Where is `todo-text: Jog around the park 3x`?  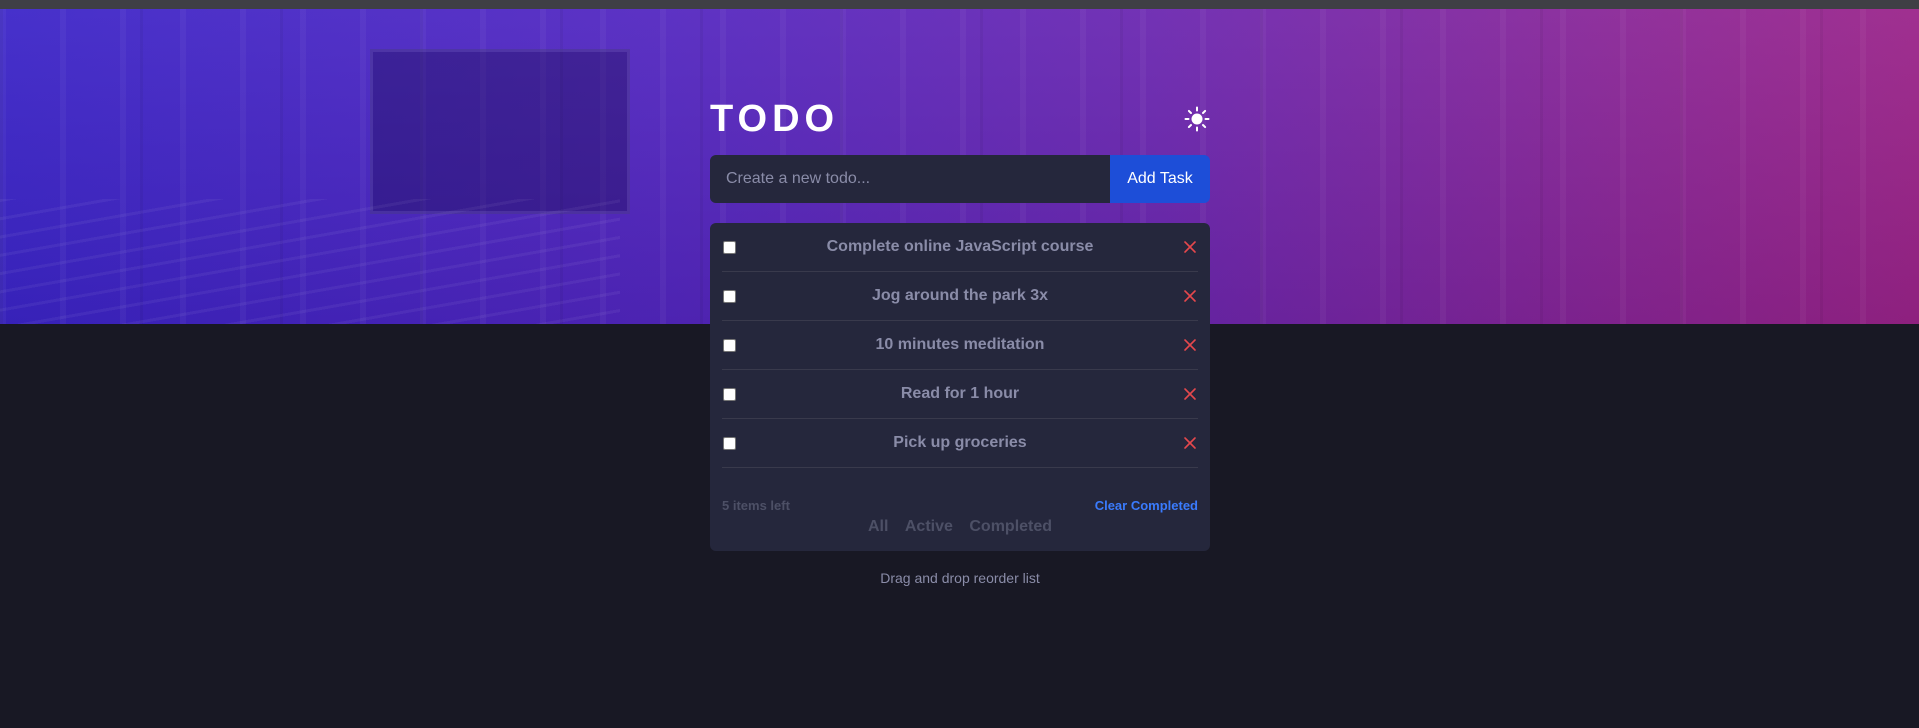
todo-text: Jog around the park 3x is located at coordinates (960, 295).